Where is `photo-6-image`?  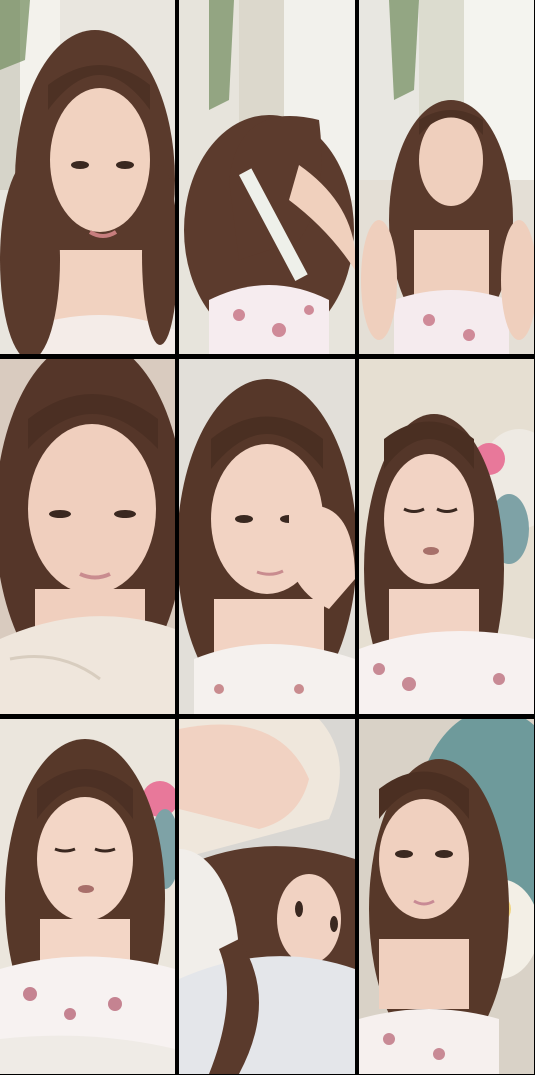 photo-6-image is located at coordinates (446, 536).